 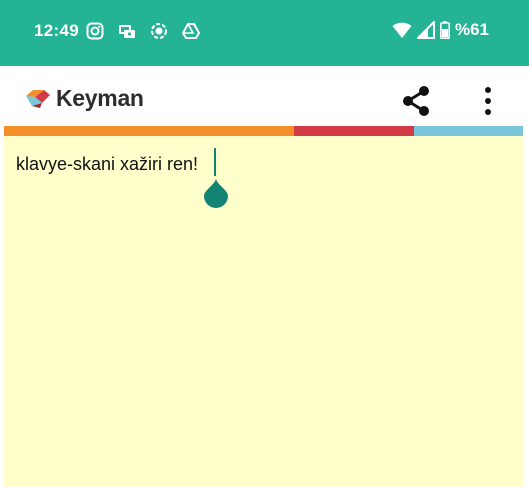 I want to click on status-bar: 12:49 %61, so click(x=264, y=33).